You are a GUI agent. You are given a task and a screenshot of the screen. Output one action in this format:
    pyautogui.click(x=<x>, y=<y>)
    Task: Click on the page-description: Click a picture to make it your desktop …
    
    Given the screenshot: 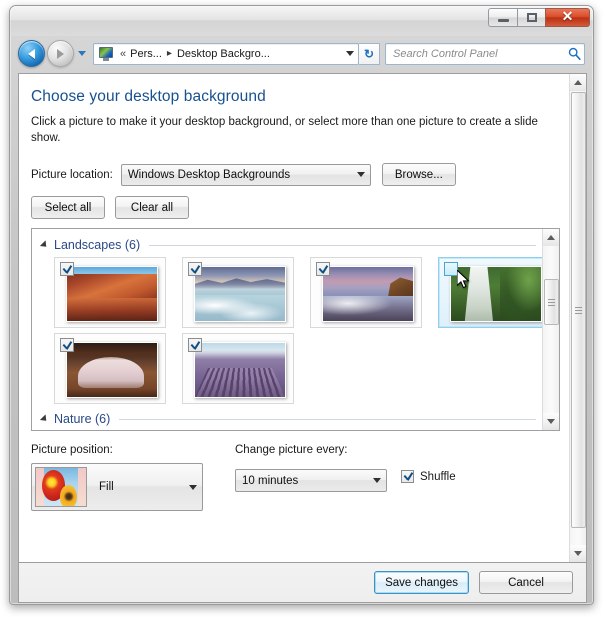 What is the action you would take?
    pyautogui.click(x=284, y=130)
    